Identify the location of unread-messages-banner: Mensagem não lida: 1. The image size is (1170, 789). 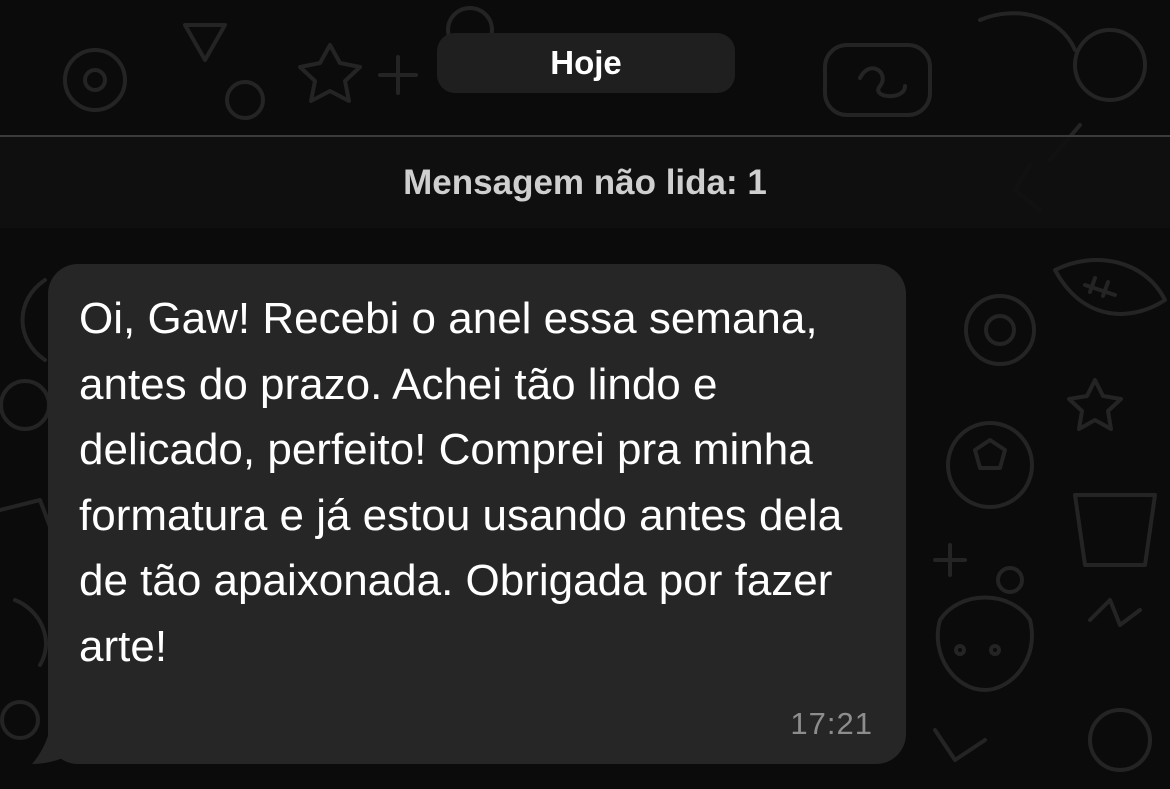
(585, 181).